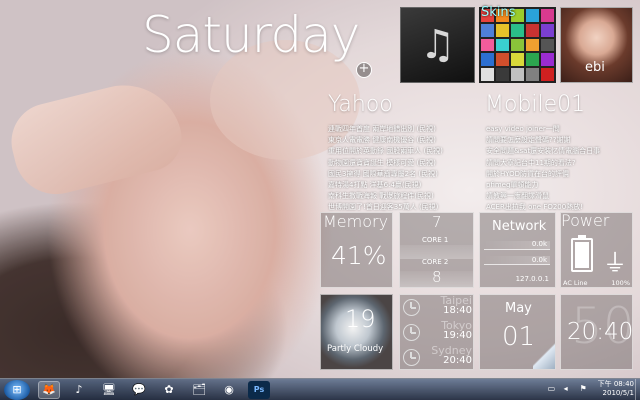 This screenshot has height=400, width=640. Describe the element at coordinates (618, 393) in the screenshot. I see `tray-date: 2010/5/1` at that location.